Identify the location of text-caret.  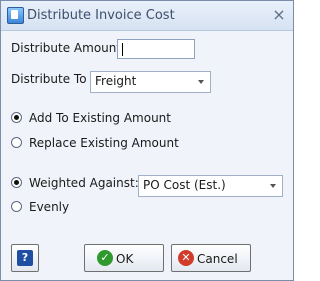
(122, 49).